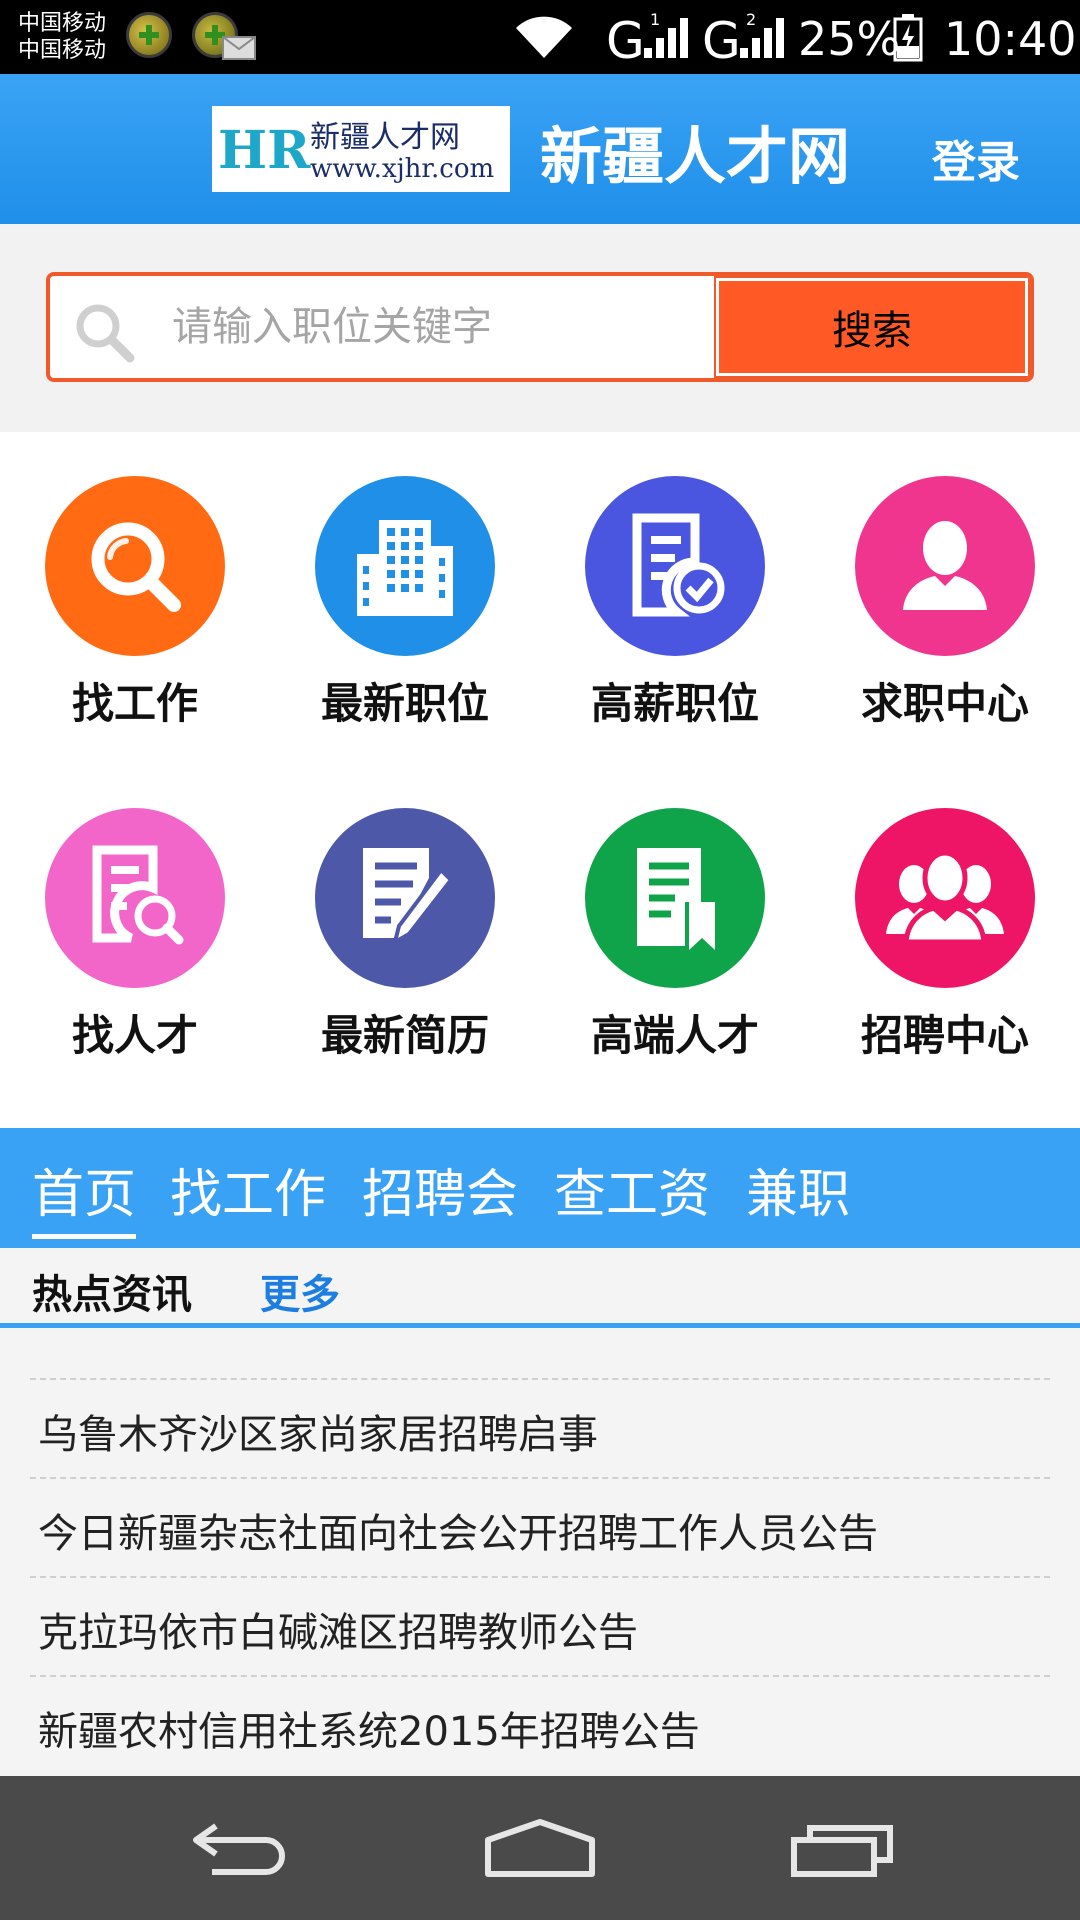 This screenshot has width=1080, height=1920. I want to click on grid-item-job-seeking-center: 求职中心, so click(945, 582).